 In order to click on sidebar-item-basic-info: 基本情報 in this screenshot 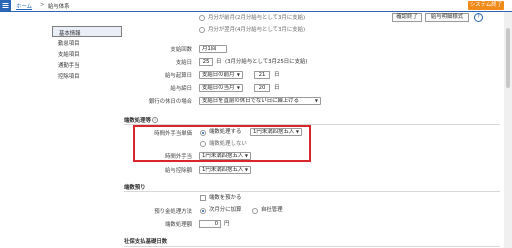, I will do `click(87, 31)`.